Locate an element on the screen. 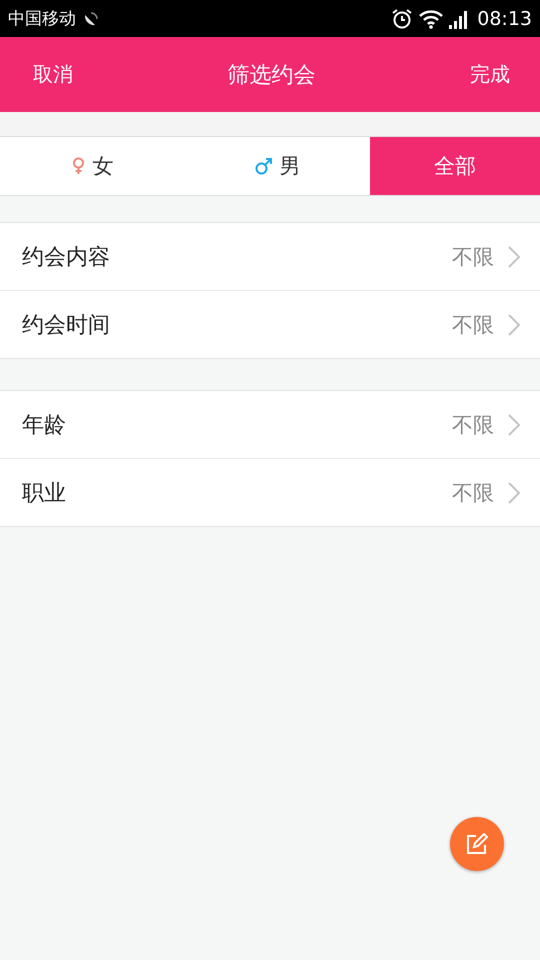 The image size is (540, 960). alarm-icon is located at coordinates (402, 19).